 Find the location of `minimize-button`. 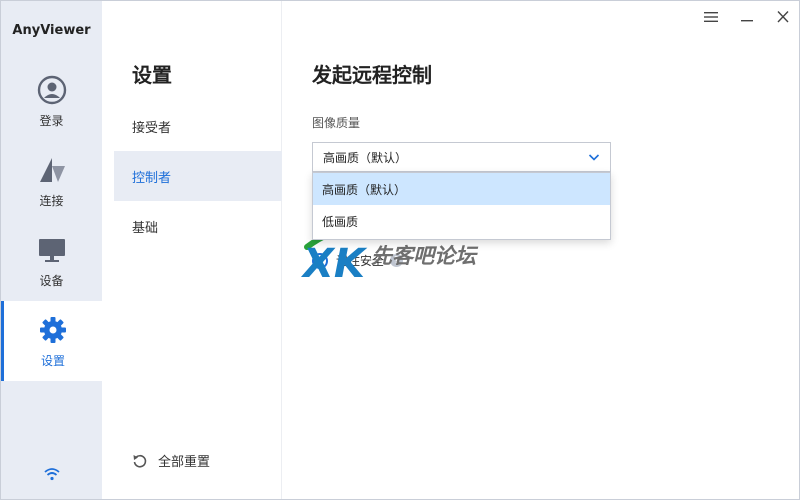

minimize-button is located at coordinates (747, 17).